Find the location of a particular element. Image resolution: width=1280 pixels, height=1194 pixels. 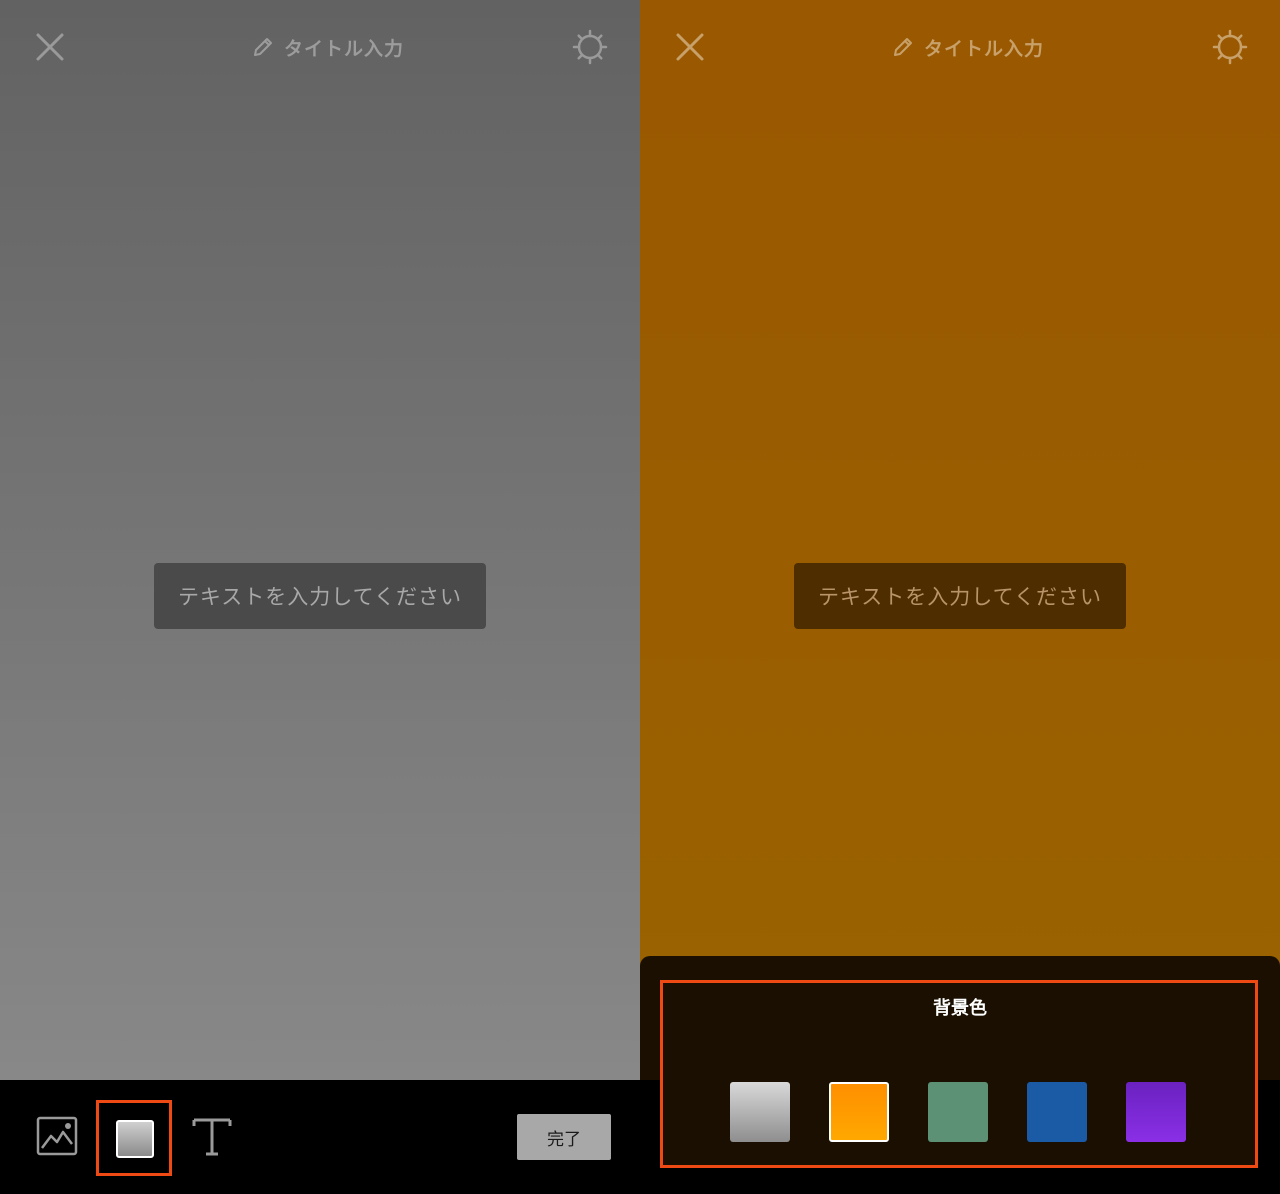

text-icon is located at coordinates (212, 1136).